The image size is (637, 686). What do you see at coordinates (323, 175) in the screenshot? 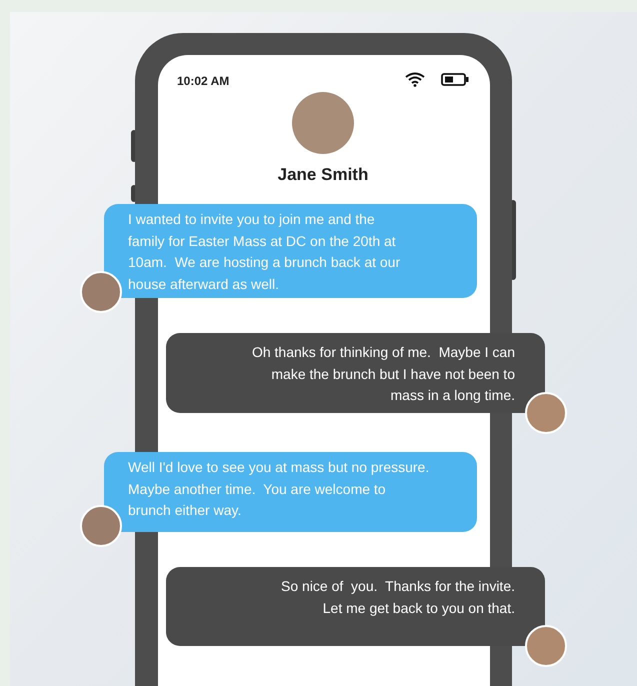
I see `contact-name: Jane Smith` at bounding box center [323, 175].